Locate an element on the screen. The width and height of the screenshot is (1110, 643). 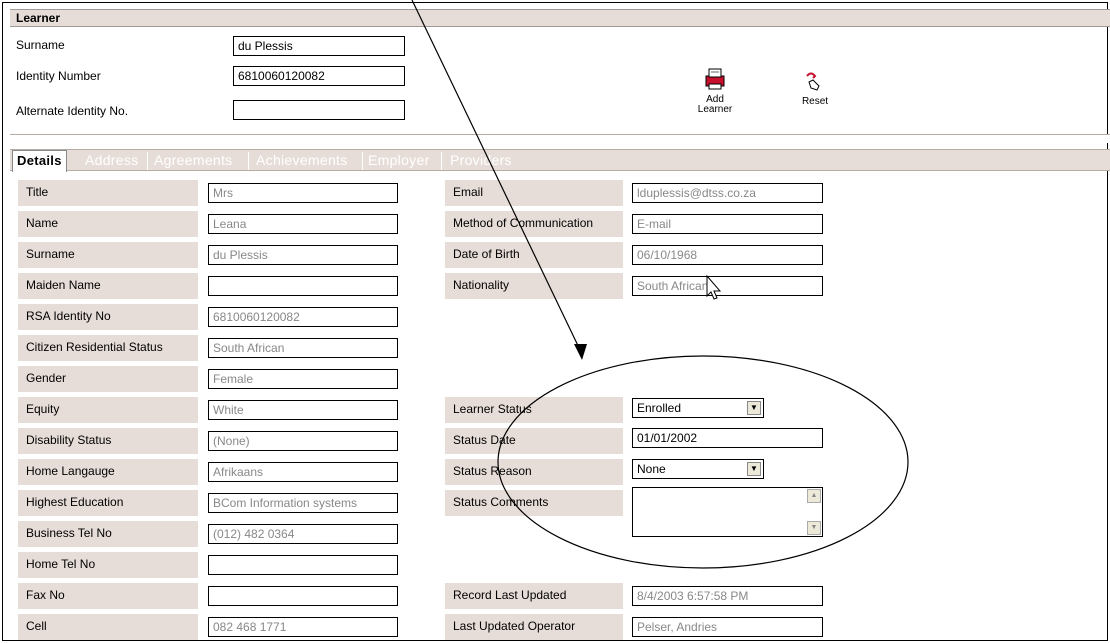
name-field: Leana is located at coordinates (303, 224).